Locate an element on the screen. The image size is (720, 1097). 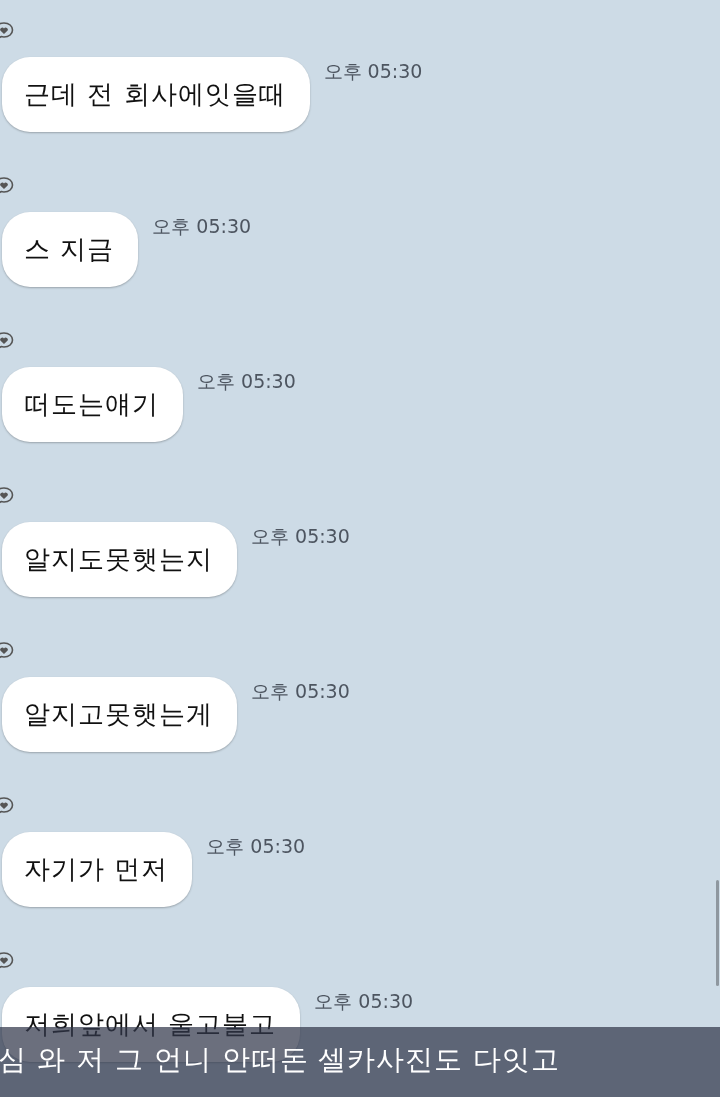
message-bubble: 알지고못햇는게 is located at coordinates (119, 714).